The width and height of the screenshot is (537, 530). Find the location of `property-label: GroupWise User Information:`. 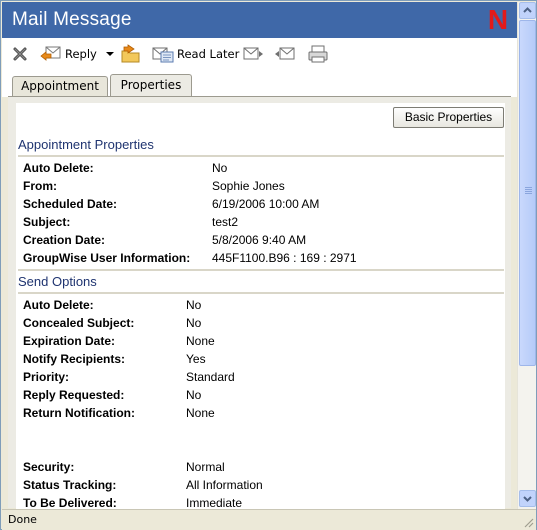

property-label: GroupWise User Information: is located at coordinates (107, 258).